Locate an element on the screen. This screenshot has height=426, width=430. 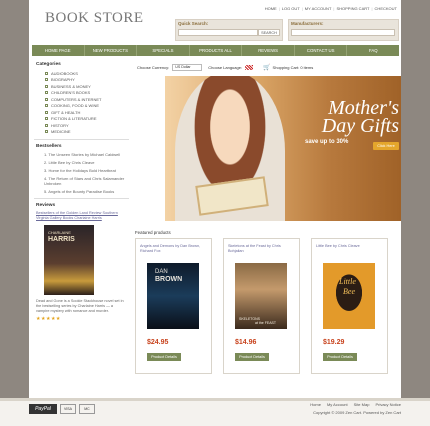
nav-specials: SPECIALS is located at coordinates (163, 50).